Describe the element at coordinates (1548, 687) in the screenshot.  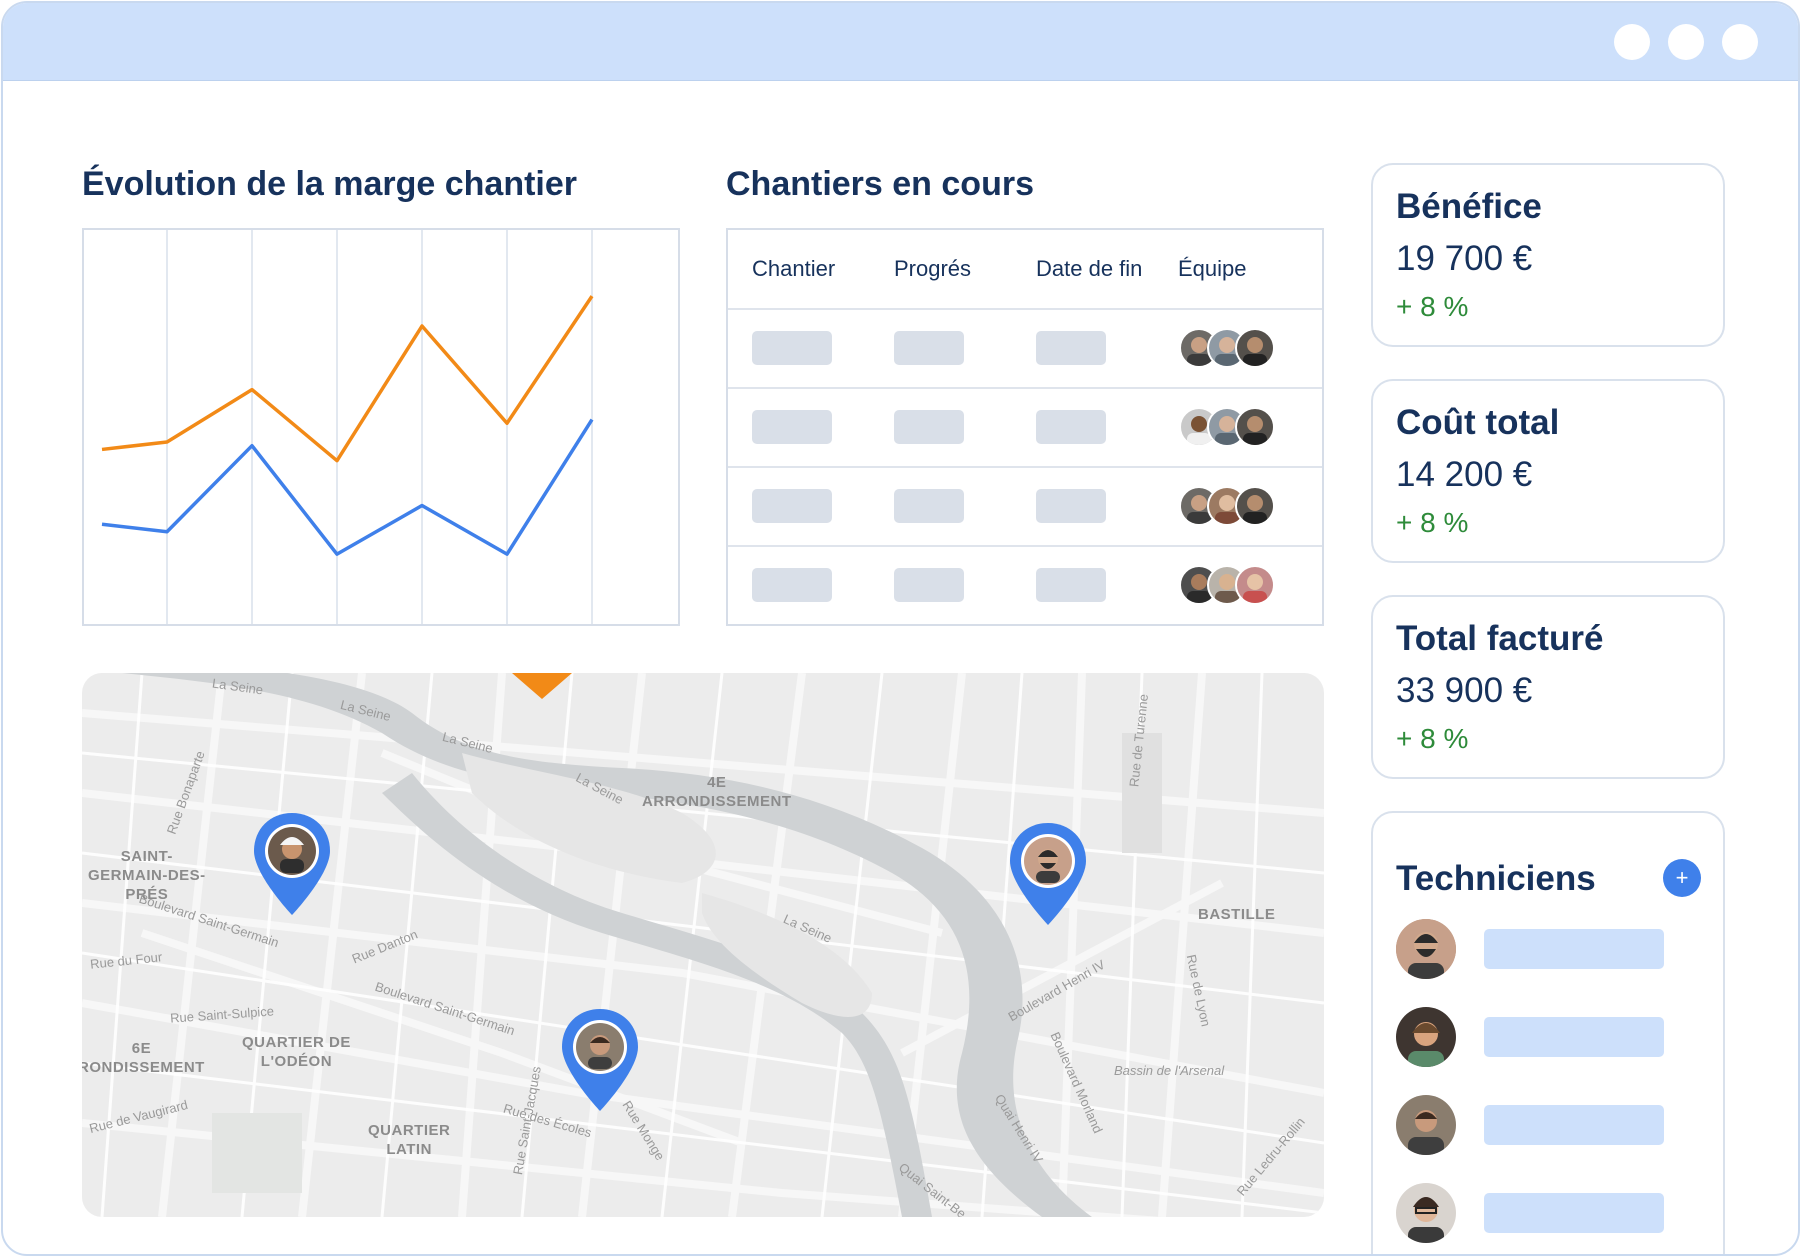
I see `kpi-card-total-facture: Total facturé 33 900 € + 8 %` at that location.